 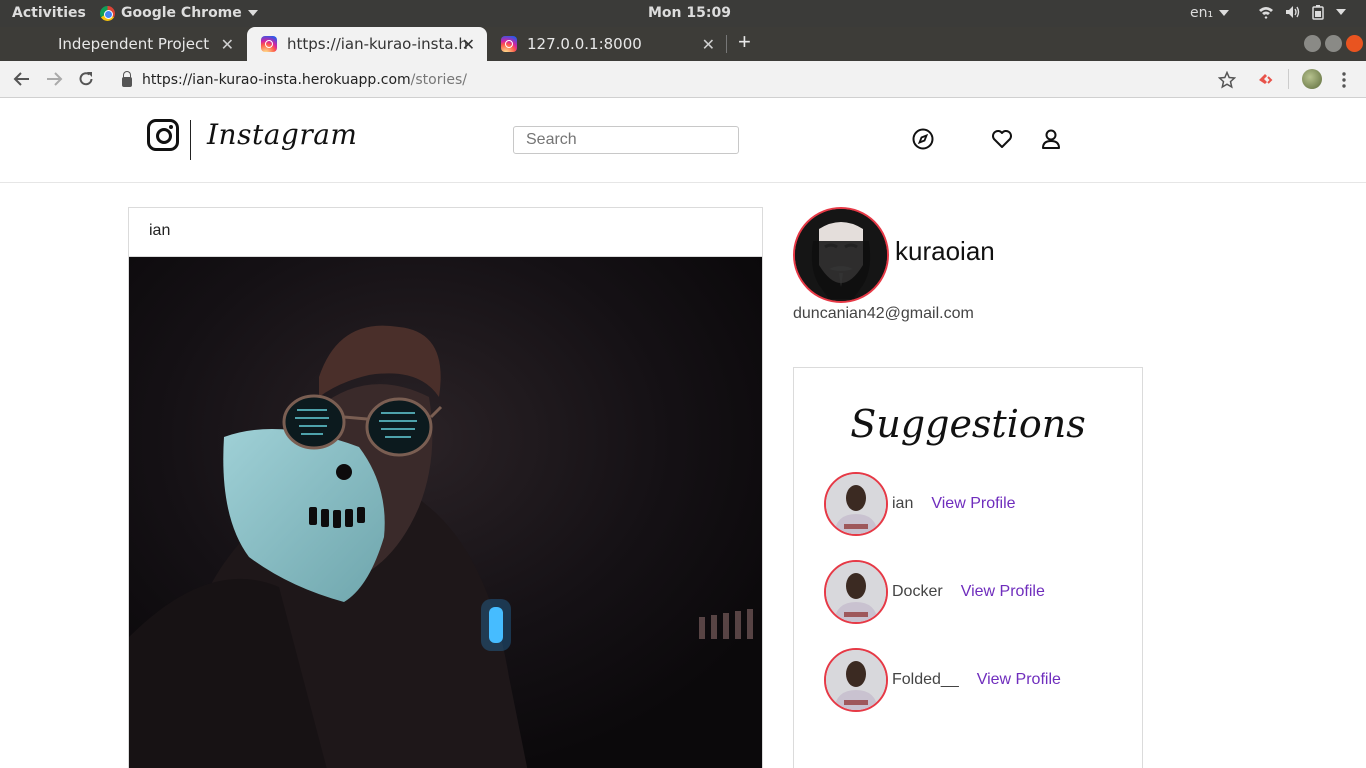 I want to click on app-name: Google Chrome, so click(x=181, y=13).